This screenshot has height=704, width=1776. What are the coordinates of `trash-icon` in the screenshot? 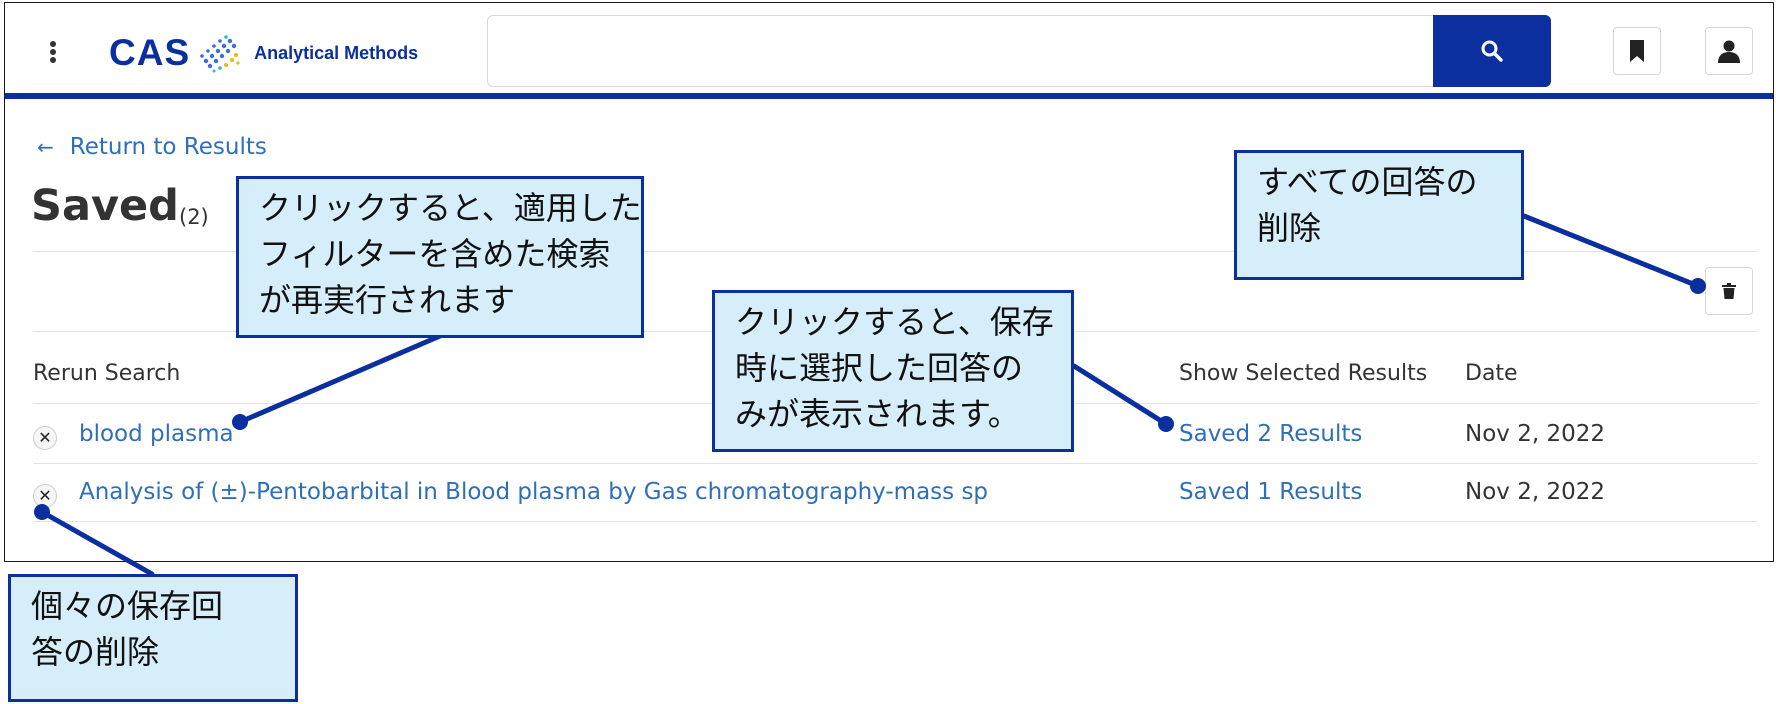 It's located at (1729, 291).